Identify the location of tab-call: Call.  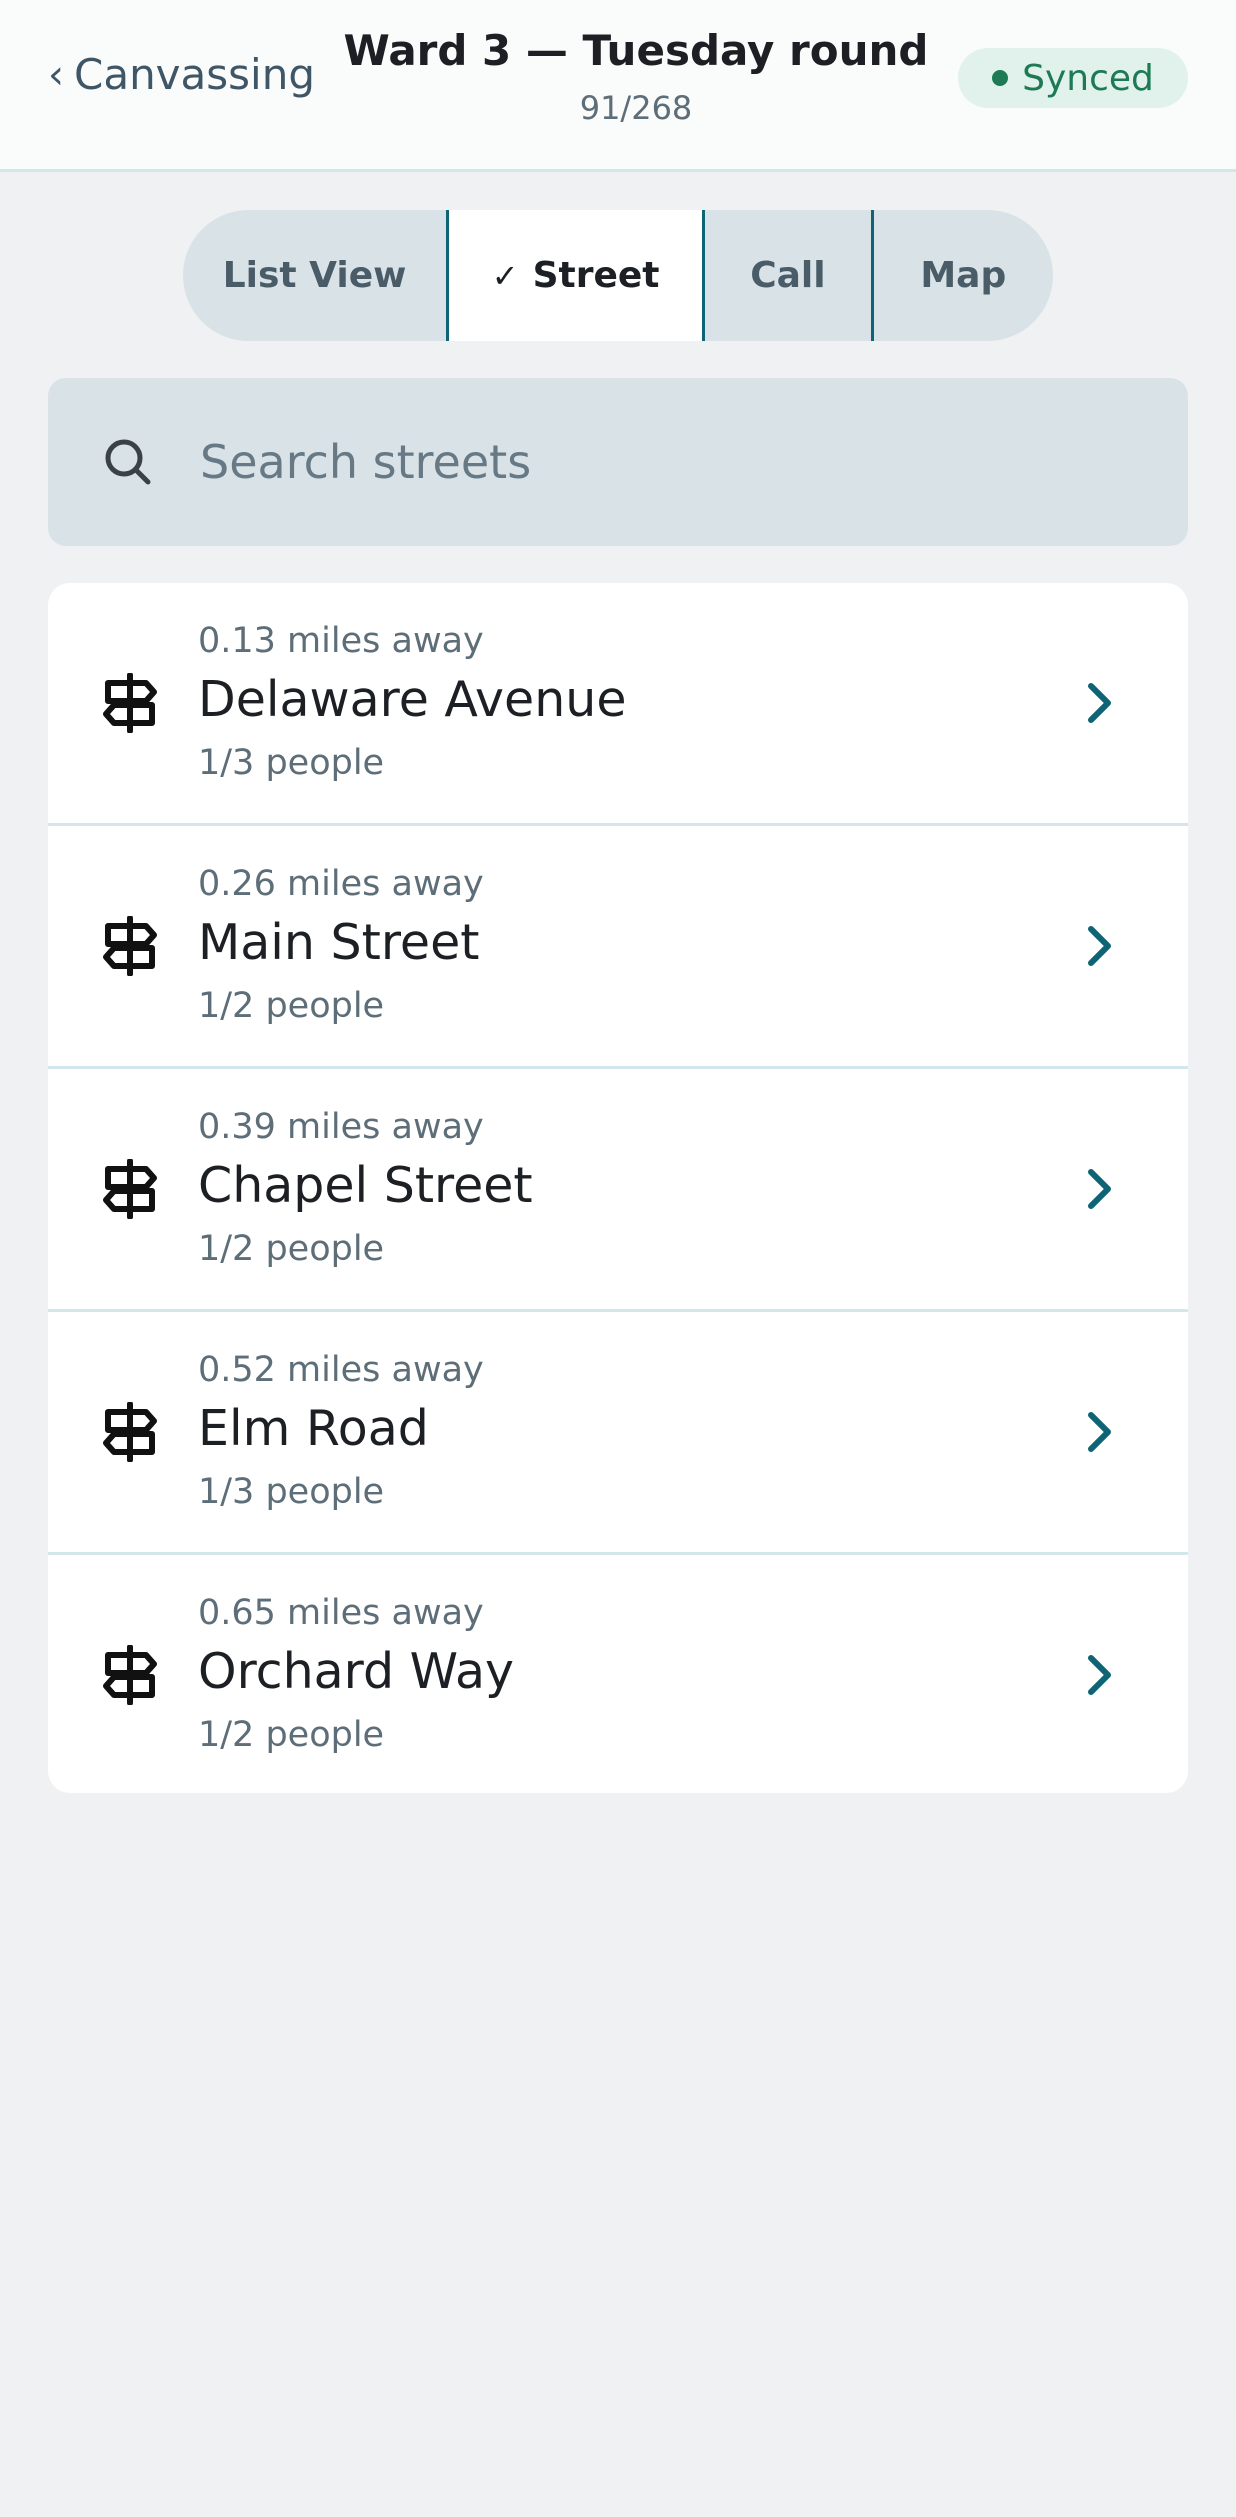
(787, 275).